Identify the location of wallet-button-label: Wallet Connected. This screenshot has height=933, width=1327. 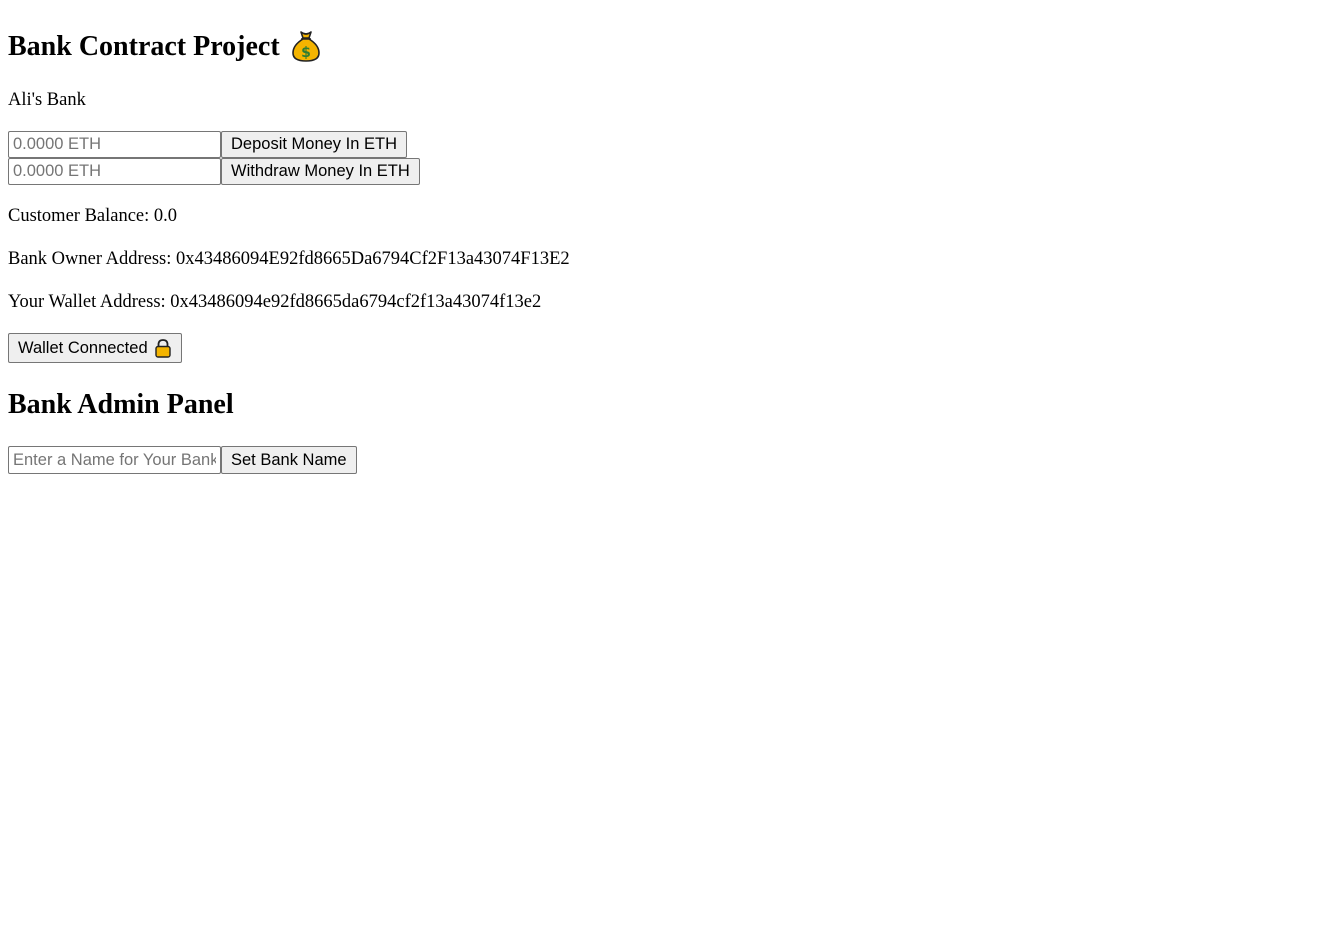
(83, 347).